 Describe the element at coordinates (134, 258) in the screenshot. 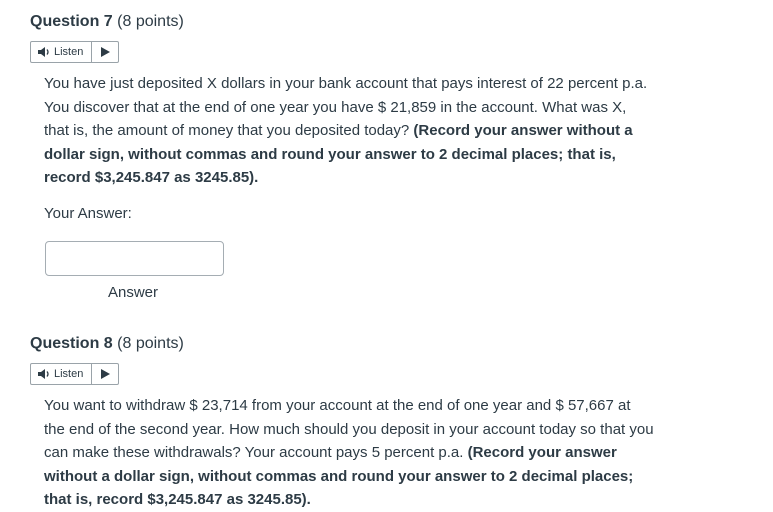

I see `answer-input` at that location.